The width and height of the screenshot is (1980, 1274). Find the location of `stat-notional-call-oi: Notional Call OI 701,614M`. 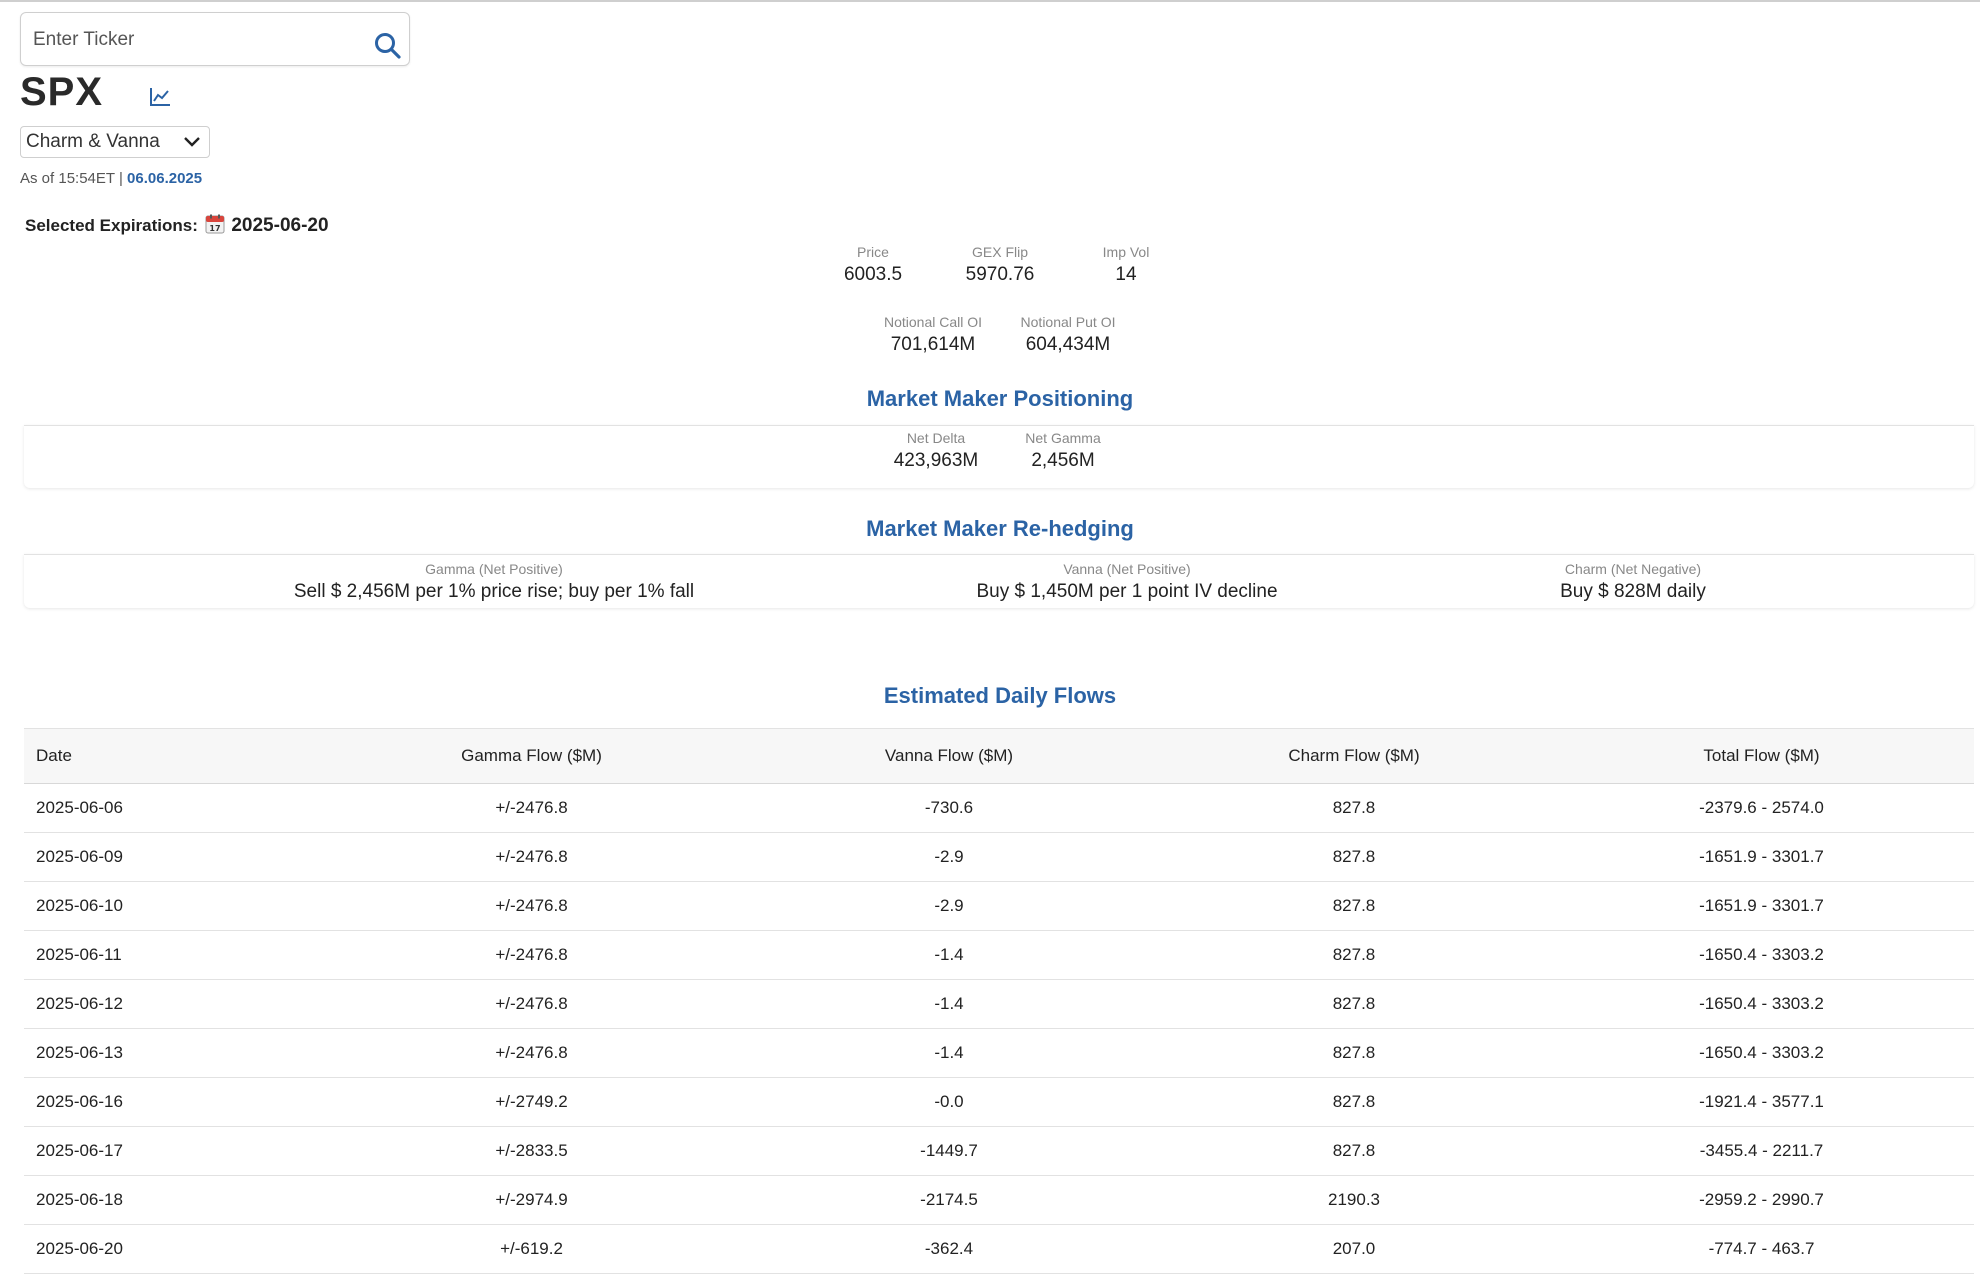

stat-notional-call-oi: Notional Call OI 701,614M is located at coordinates (933, 335).